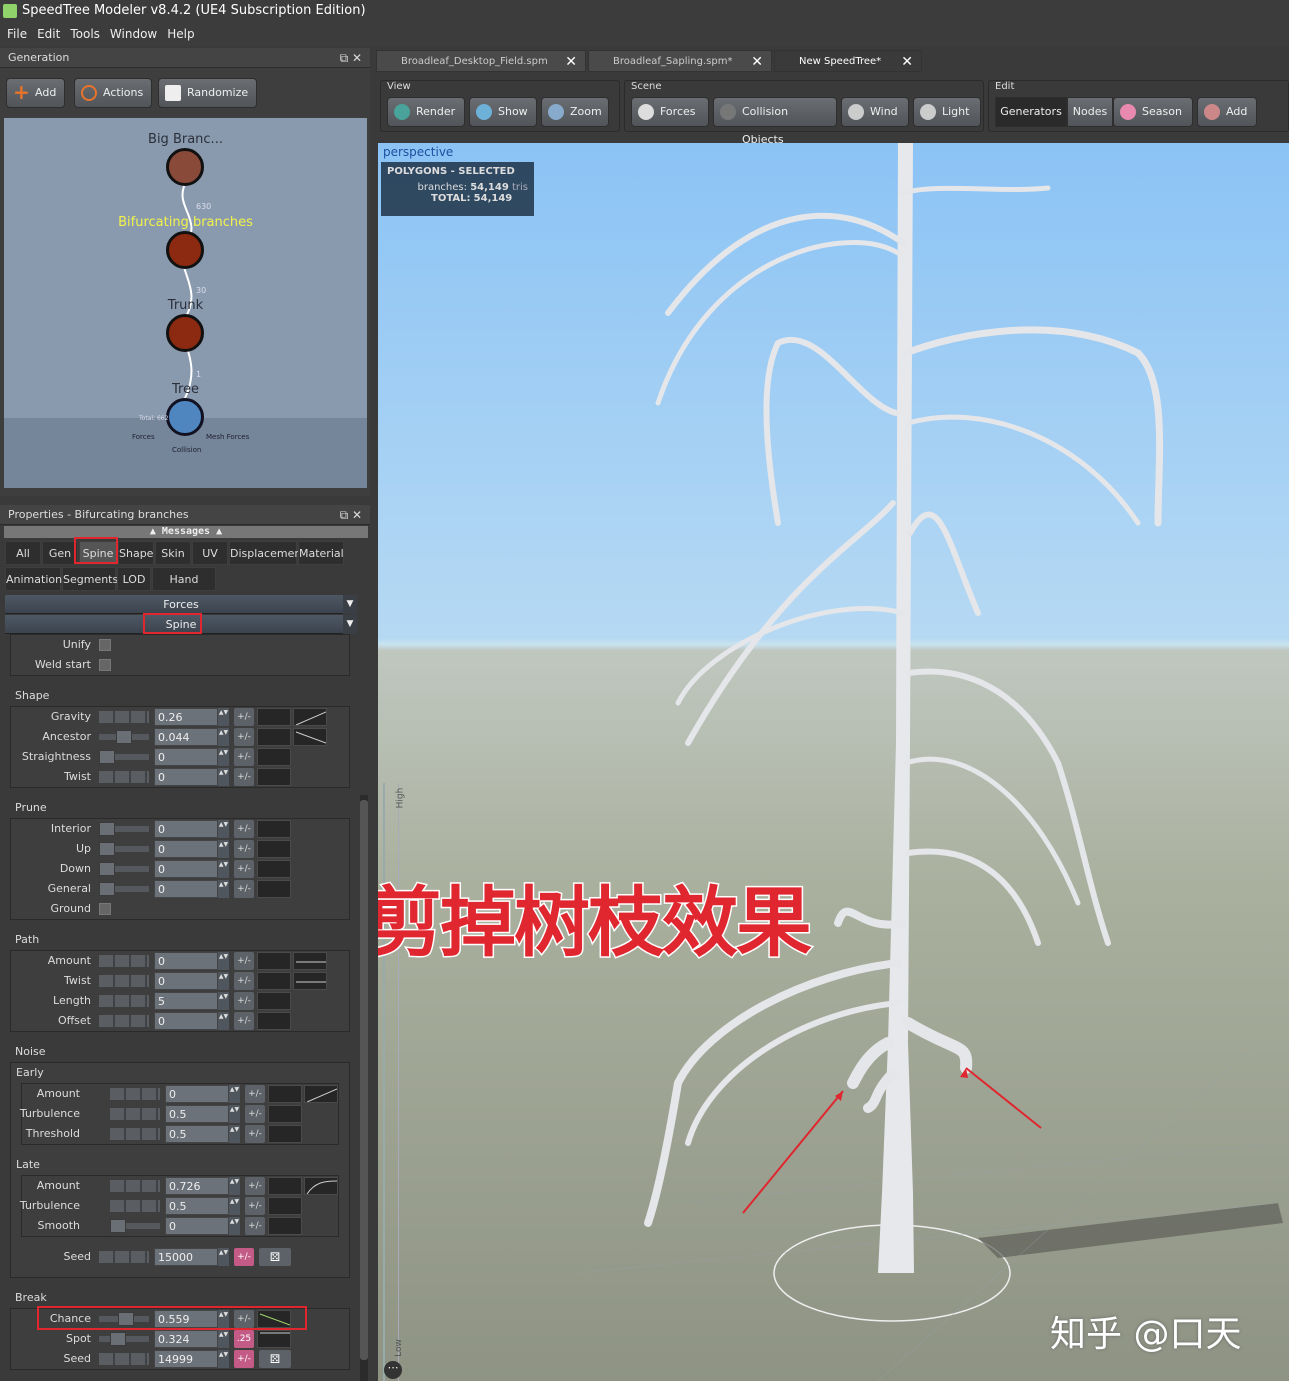  What do you see at coordinates (321, 553) in the screenshot?
I see `tab-material: Material` at bounding box center [321, 553].